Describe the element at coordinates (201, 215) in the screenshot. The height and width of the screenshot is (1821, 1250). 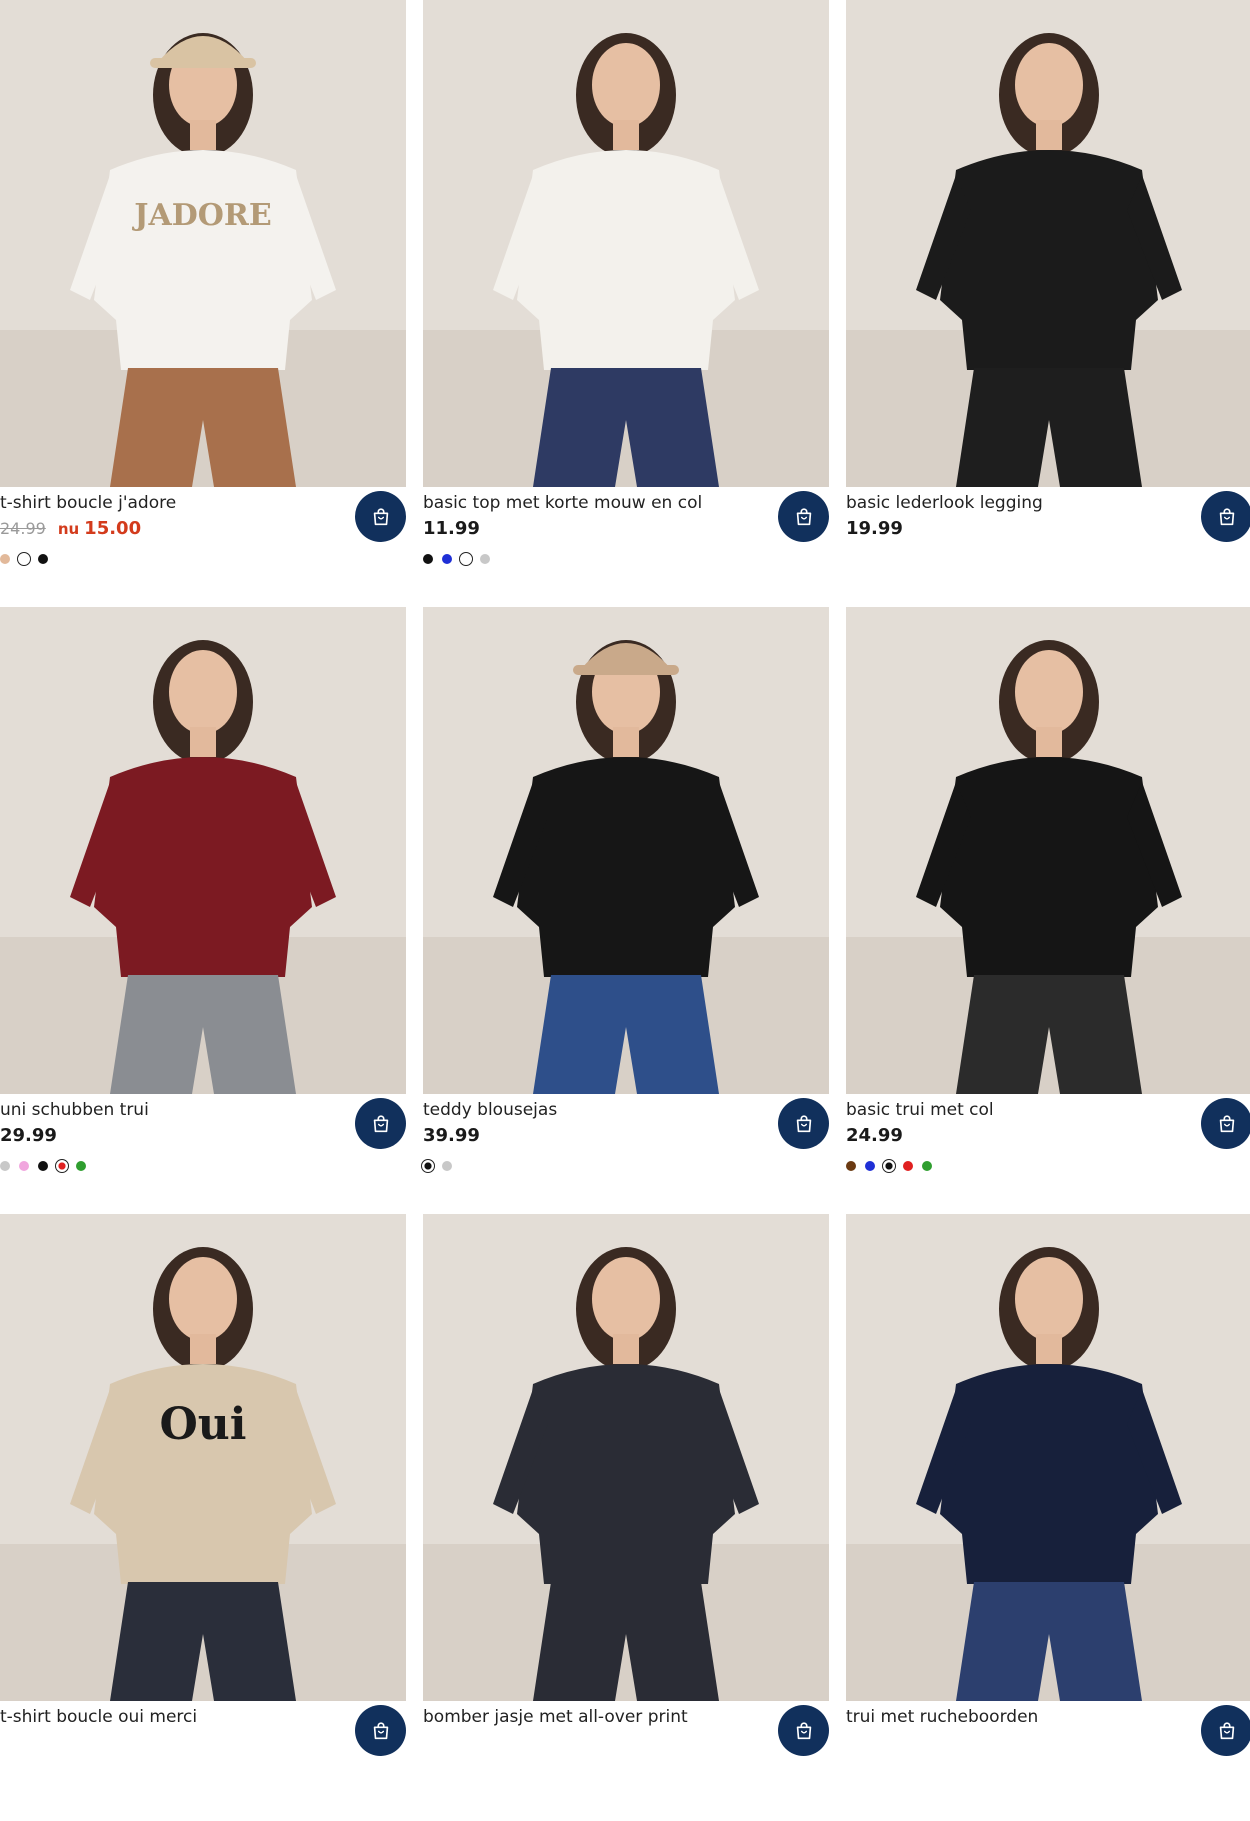
I see `svg-text: JADORE` at that location.